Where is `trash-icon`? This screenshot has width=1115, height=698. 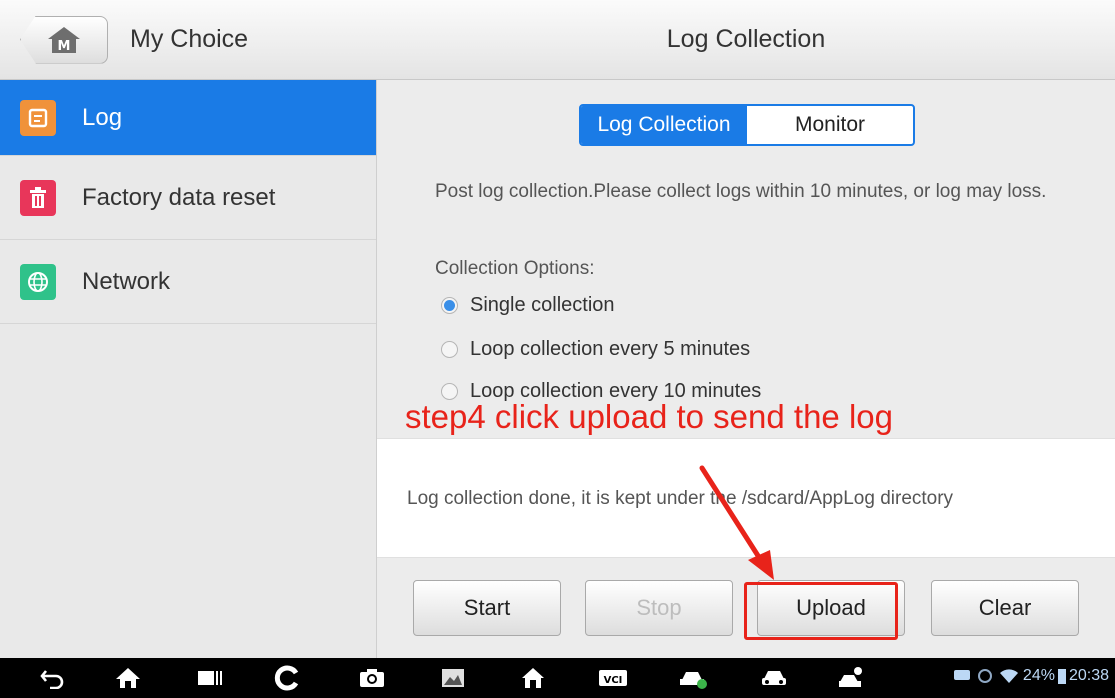
trash-icon is located at coordinates (38, 197).